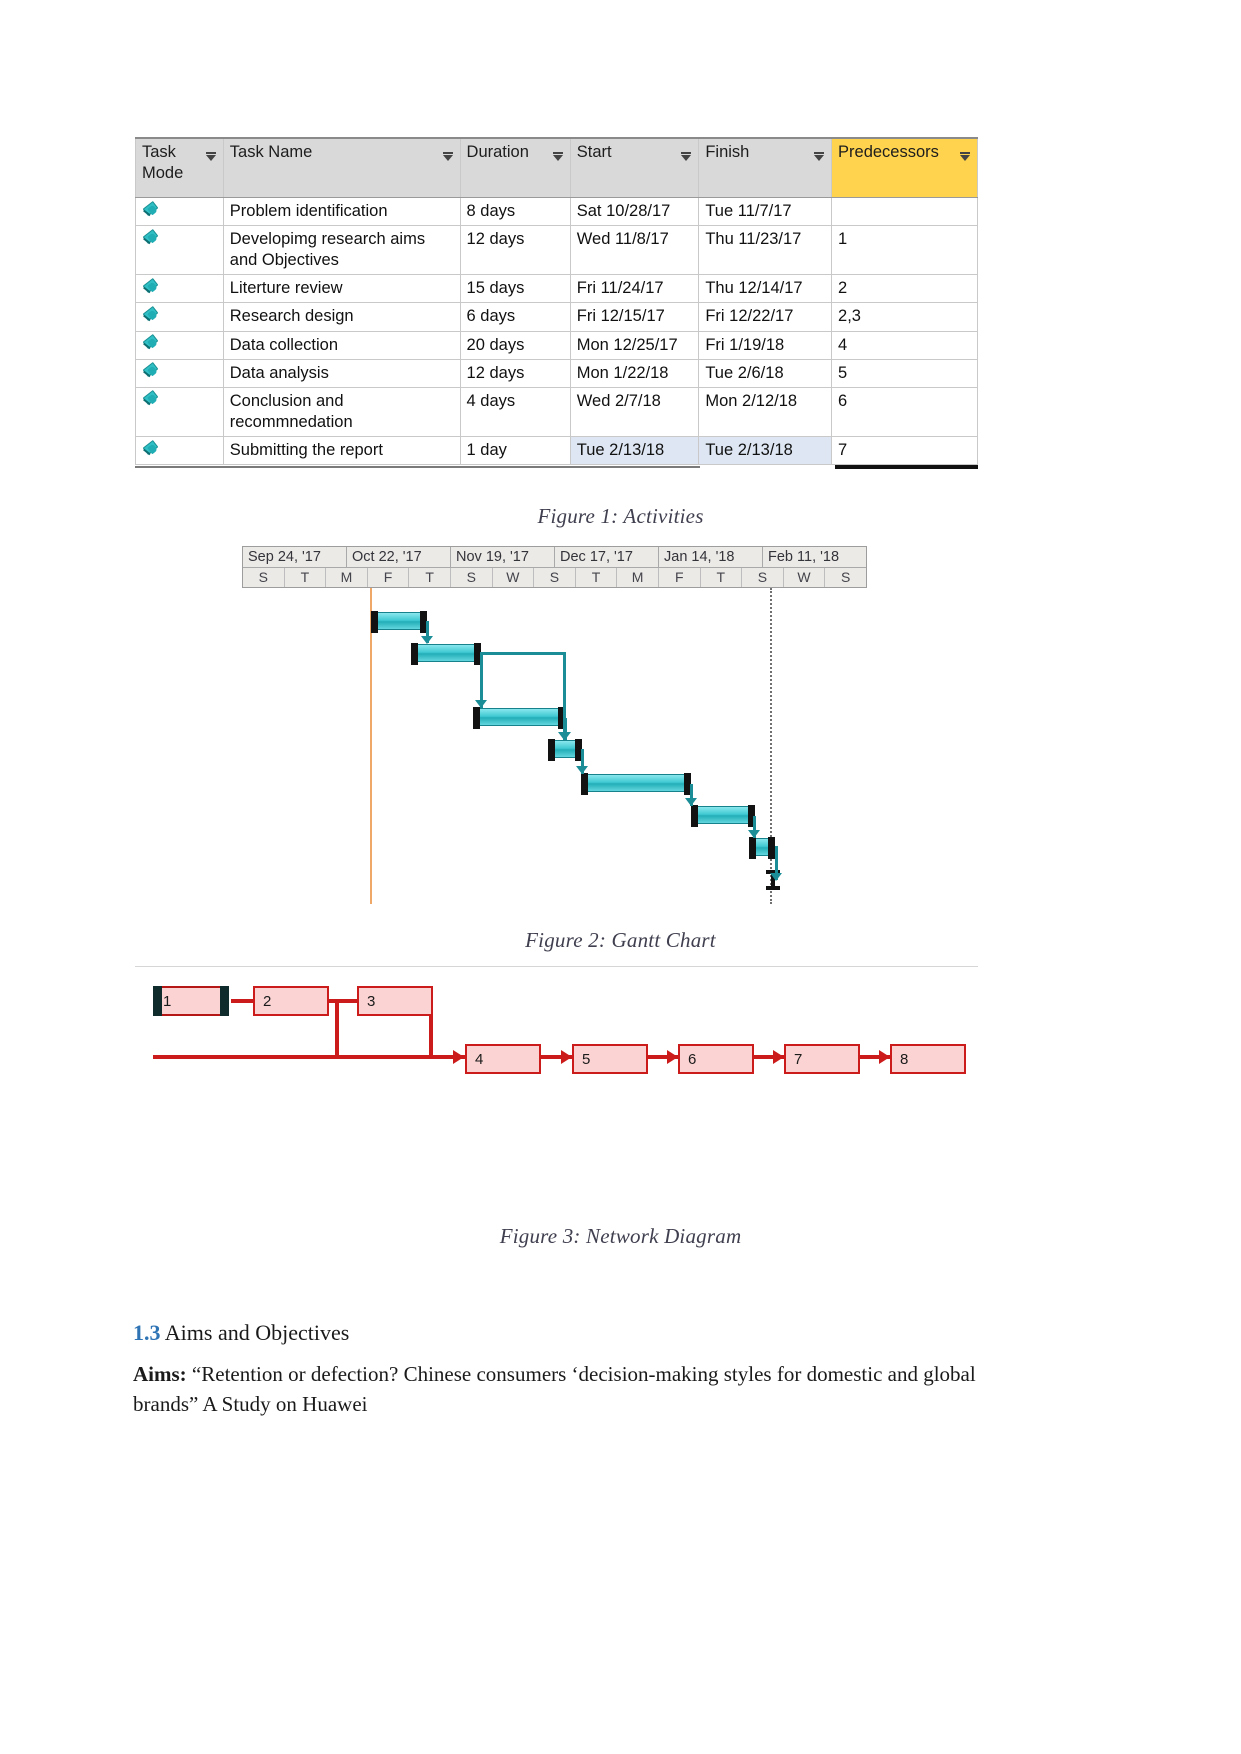 The height and width of the screenshot is (1754, 1241). I want to click on start-date-cell: Mon 1/22/18, so click(634, 373).